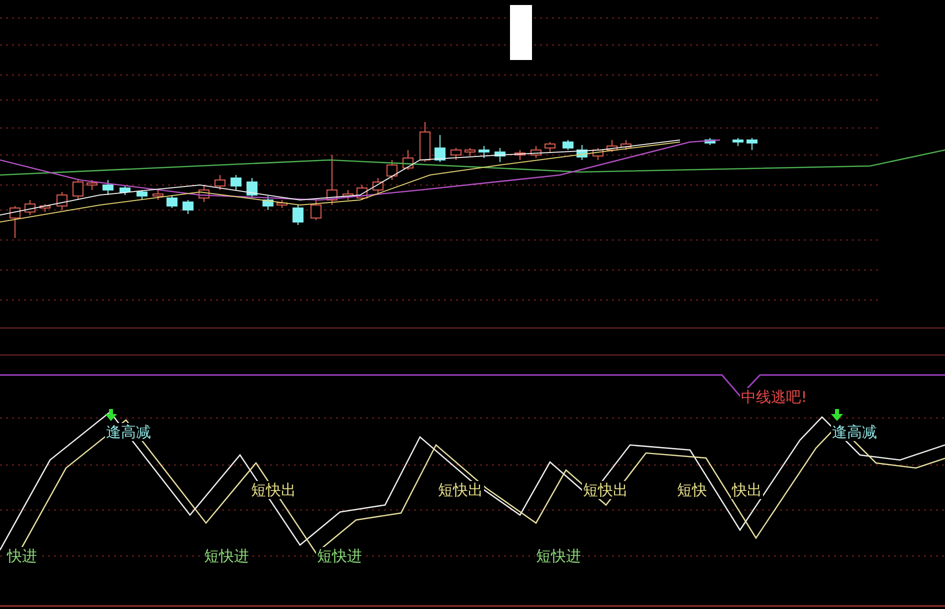 This screenshot has height=609, width=945. Describe the element at coordinates (521, 32) in the screenshot. I see `volume-bar` at that location.